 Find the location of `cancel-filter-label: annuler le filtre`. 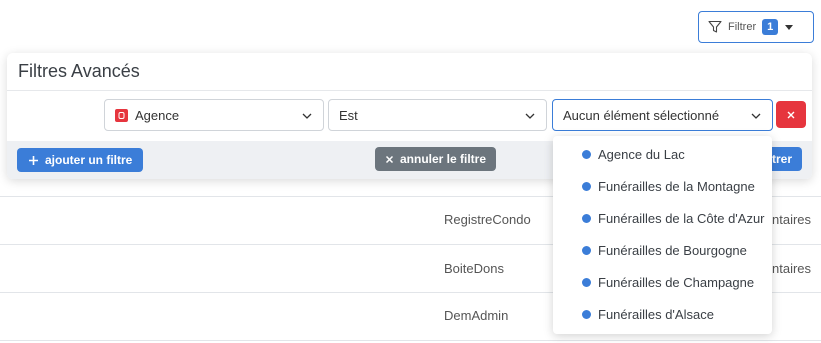

cancel-filter-label: annuler le filtre is located at coordinates (443, 159).